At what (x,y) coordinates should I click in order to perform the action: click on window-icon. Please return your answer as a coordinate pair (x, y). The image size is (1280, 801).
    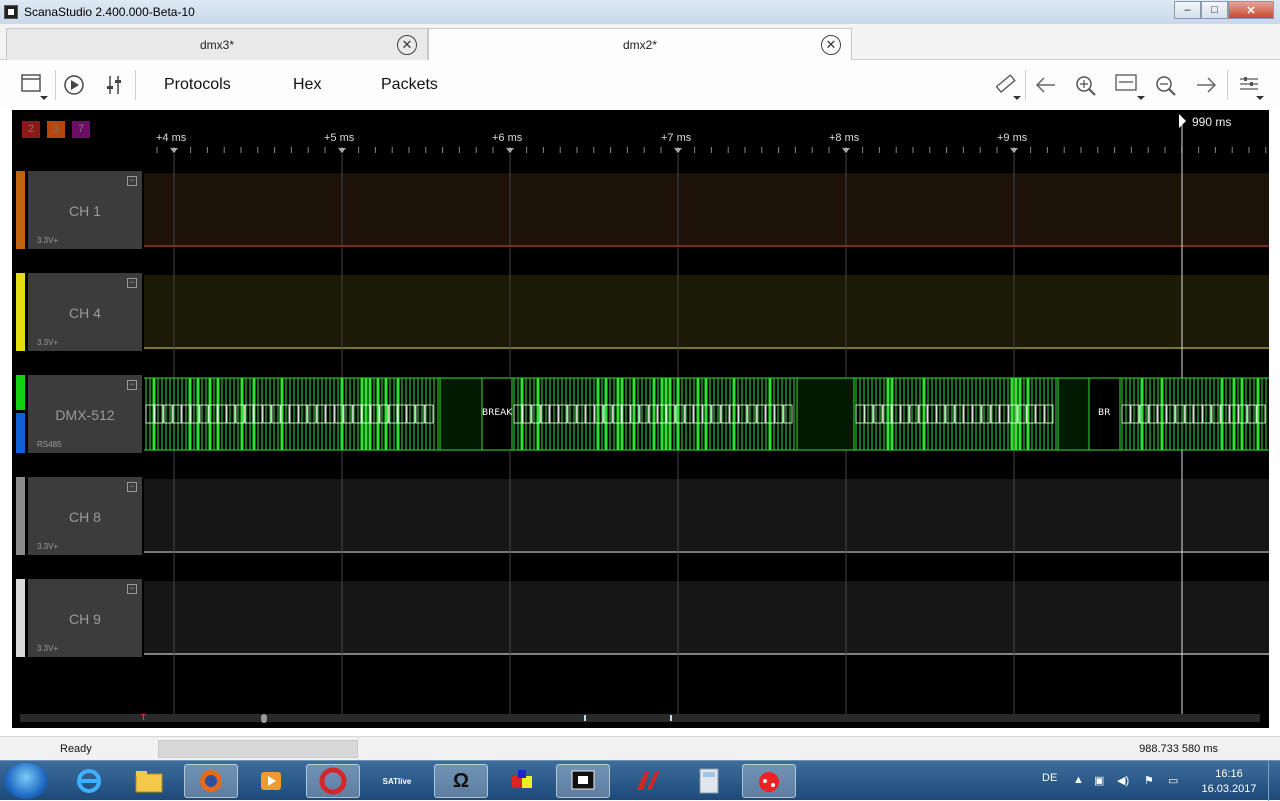
    Looking at the image, I should click on (35, 87).